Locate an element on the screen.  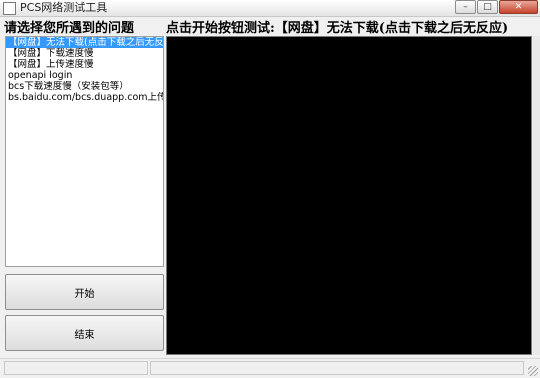
window-title: PCS网络测试工具 is located at coordinates (64, 7).